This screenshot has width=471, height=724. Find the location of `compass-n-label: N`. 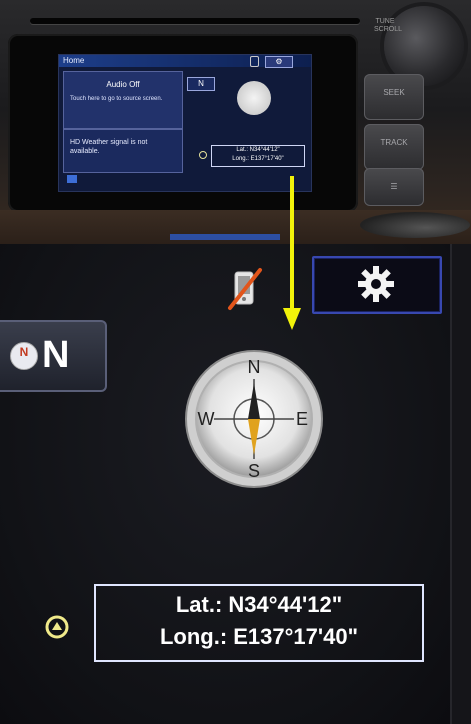

compass-n-label: N is located at coordinates (254, 367).